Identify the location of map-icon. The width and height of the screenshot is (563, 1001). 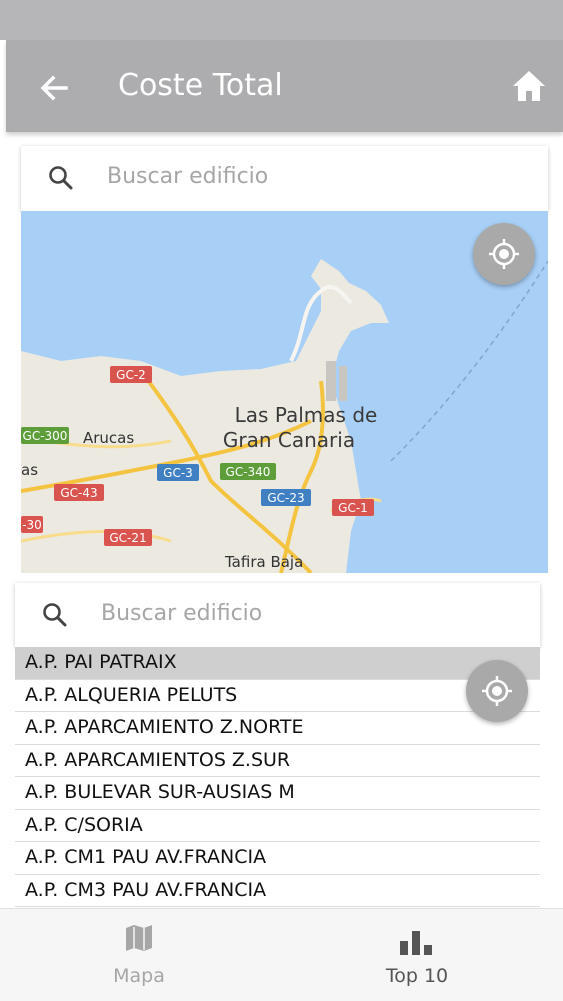
(139, 938).